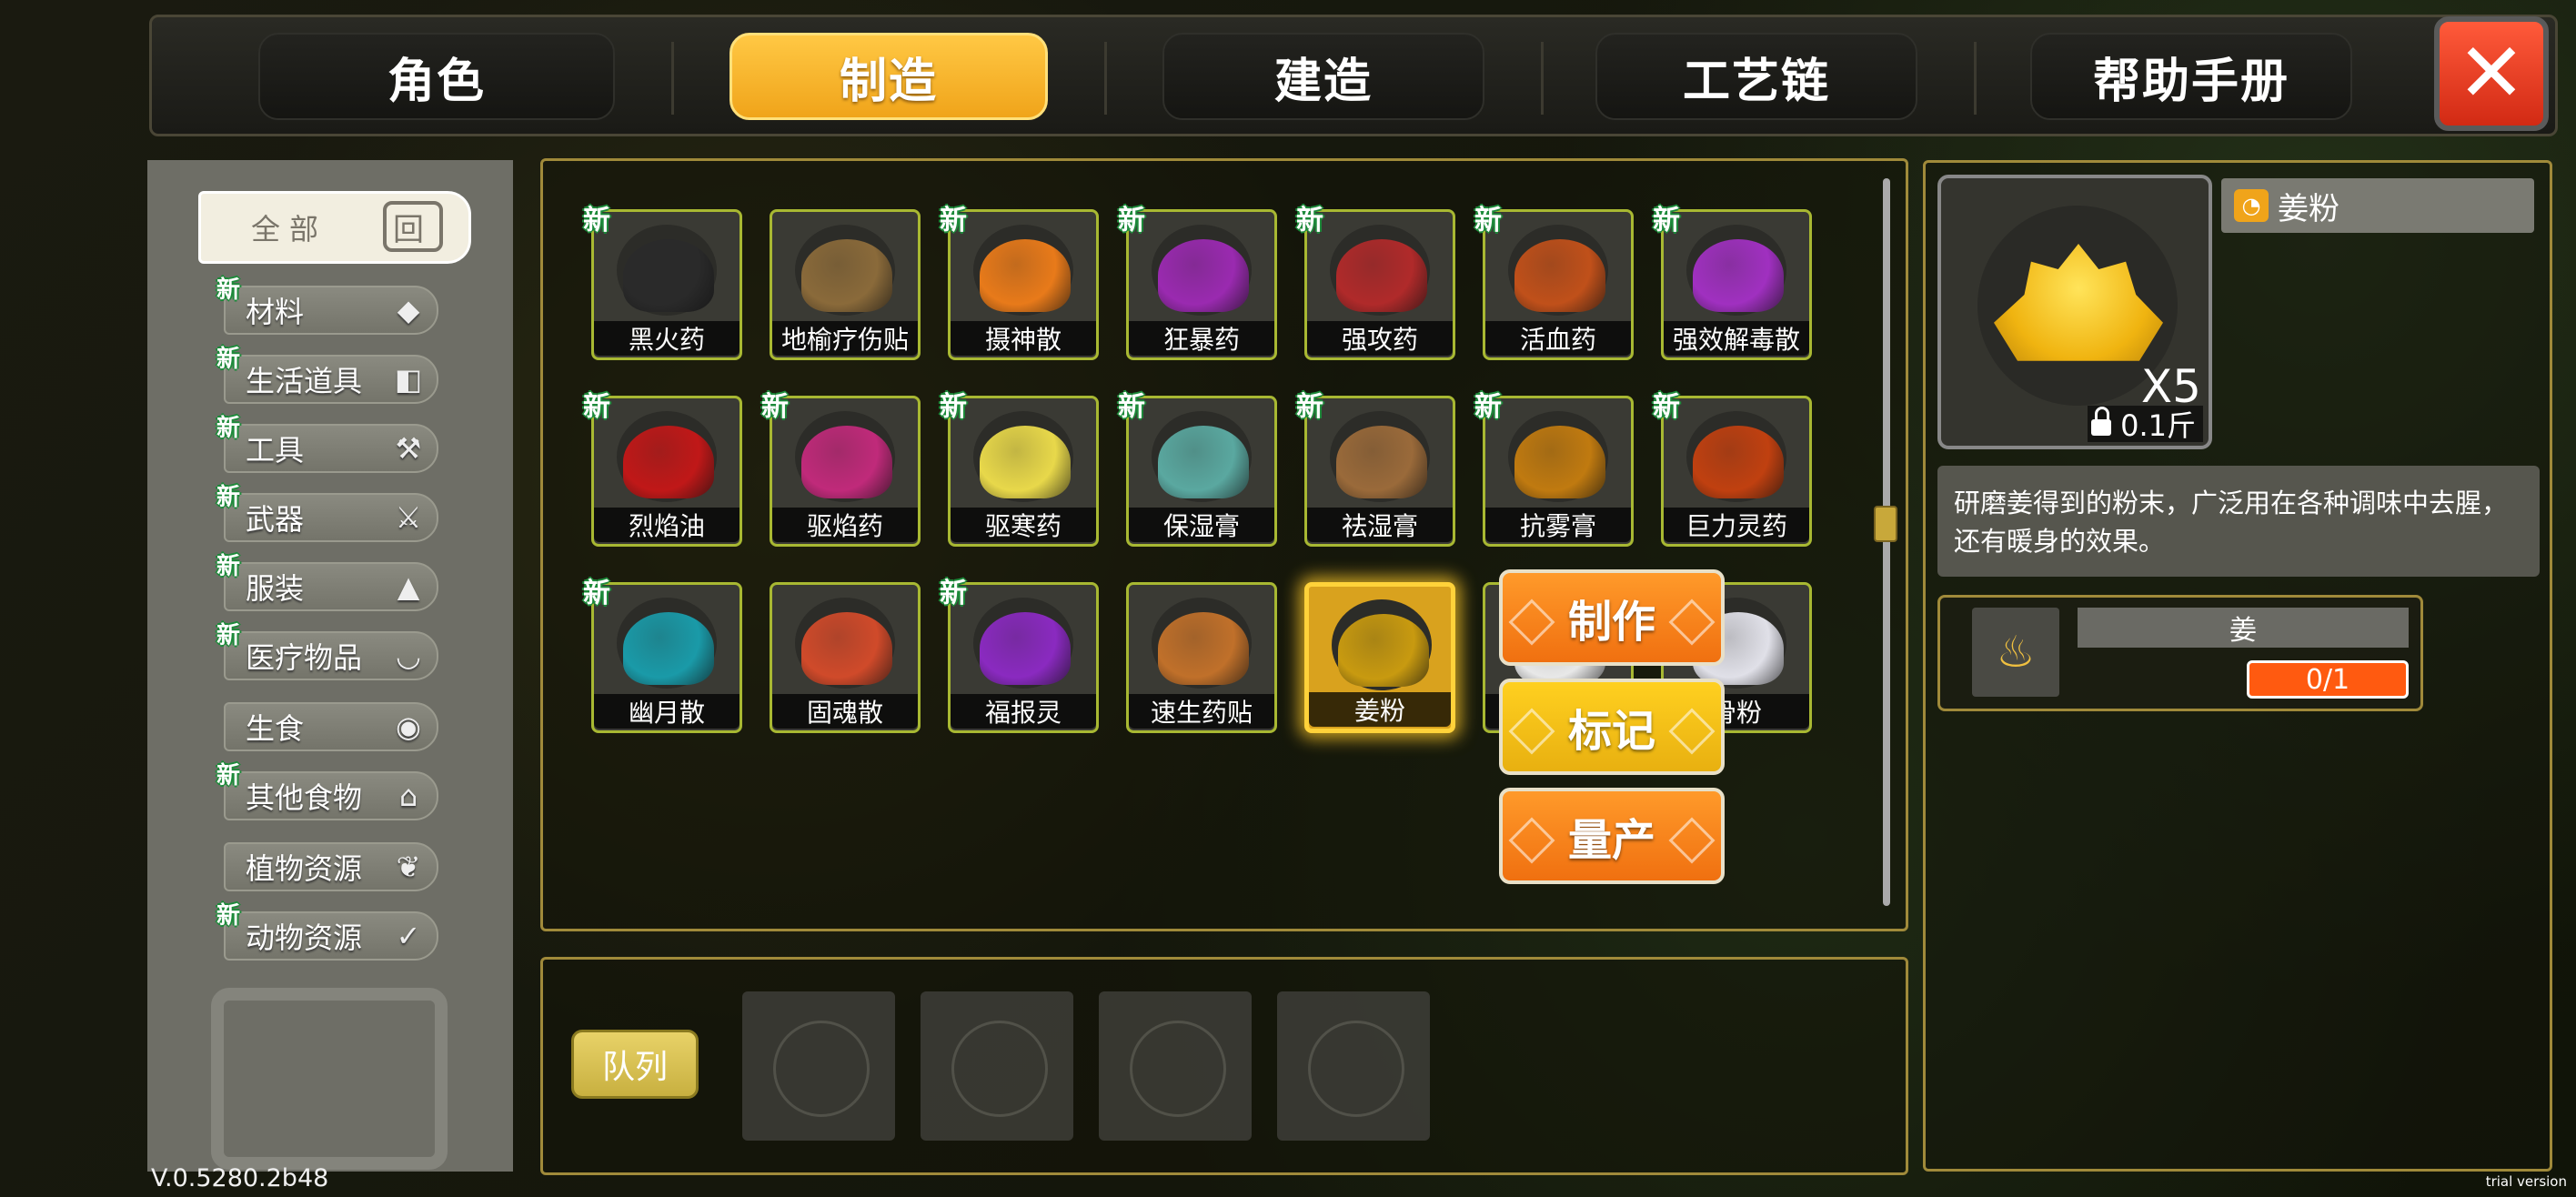 This screenshot has width=2576, height=1197. Describe the element at coordinates (2491, 73) in the screenshot. I see `close-button: ✕` at that location.